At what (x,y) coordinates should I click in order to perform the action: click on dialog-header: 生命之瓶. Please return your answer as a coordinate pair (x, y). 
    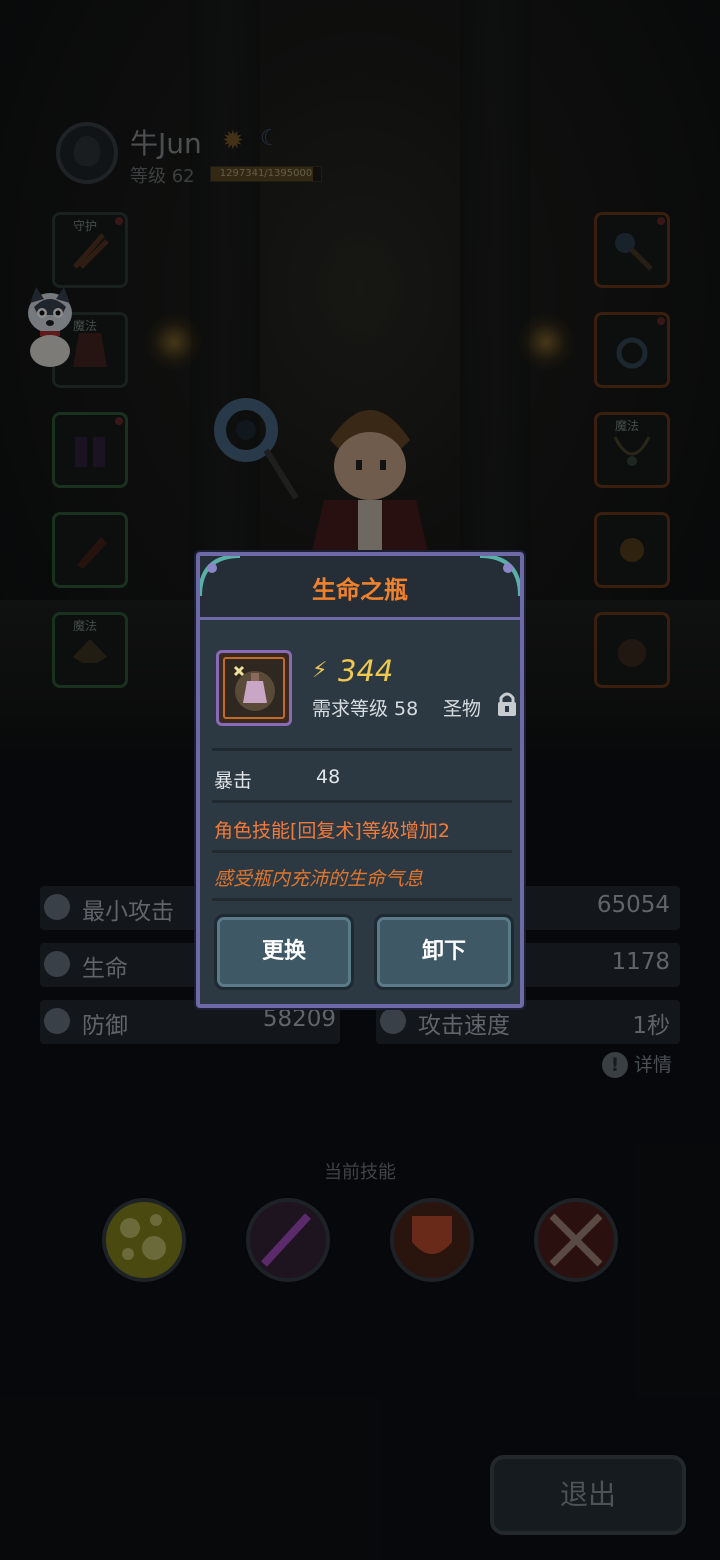
    Looking at the image, I should click on (360, 588).